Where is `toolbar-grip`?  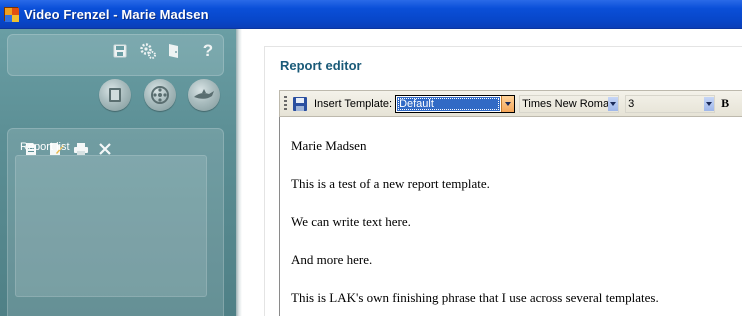
toolbar-grip is located at coordinates (285, 103).